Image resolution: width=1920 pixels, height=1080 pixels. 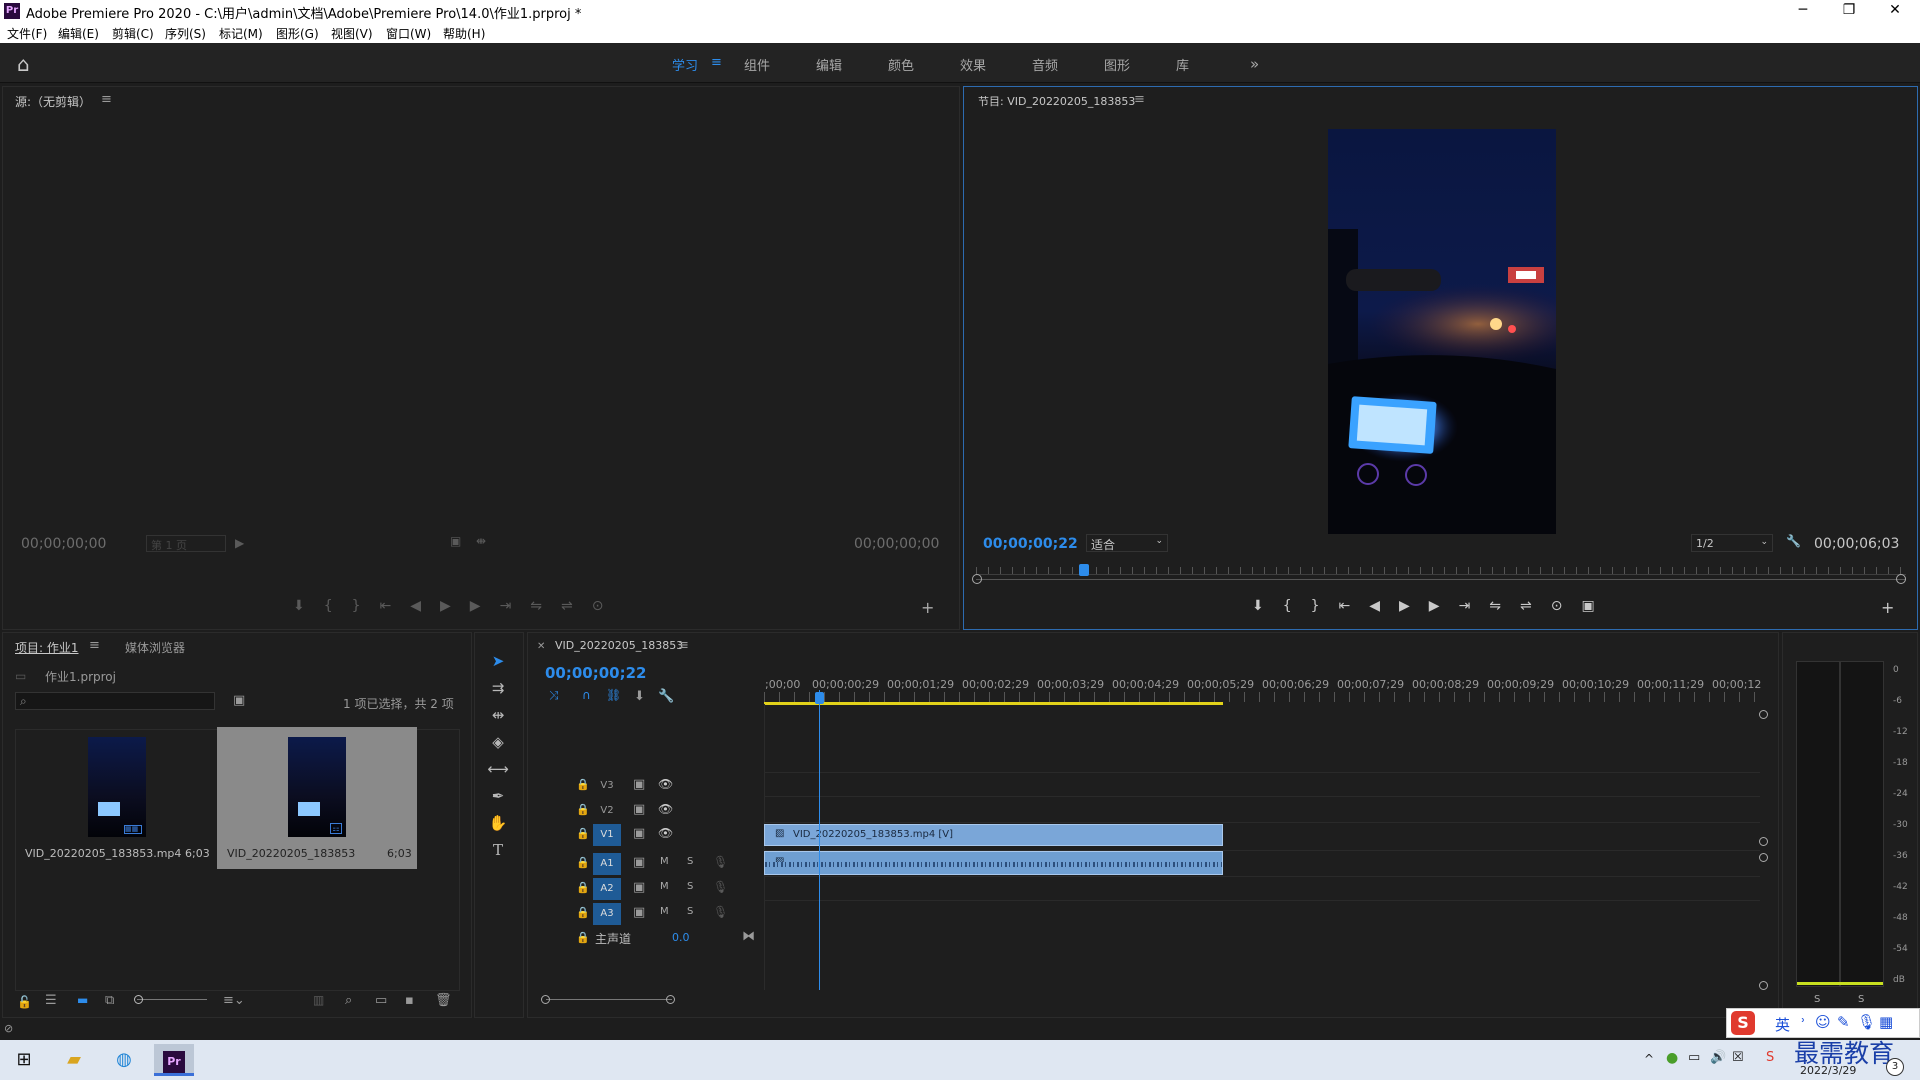 What do you see at coordinates (174, 1060) in the screenshot?
I see `premiere-taskbar-icon: Pr` at bounding box center [174, 1060].